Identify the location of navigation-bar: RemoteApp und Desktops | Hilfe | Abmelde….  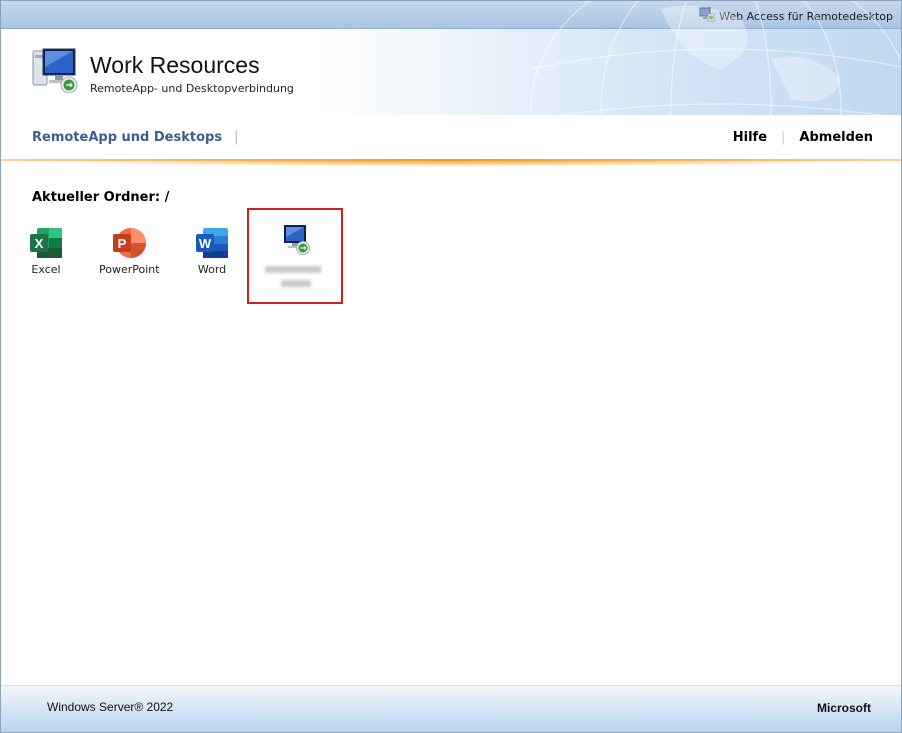
(451, 138).